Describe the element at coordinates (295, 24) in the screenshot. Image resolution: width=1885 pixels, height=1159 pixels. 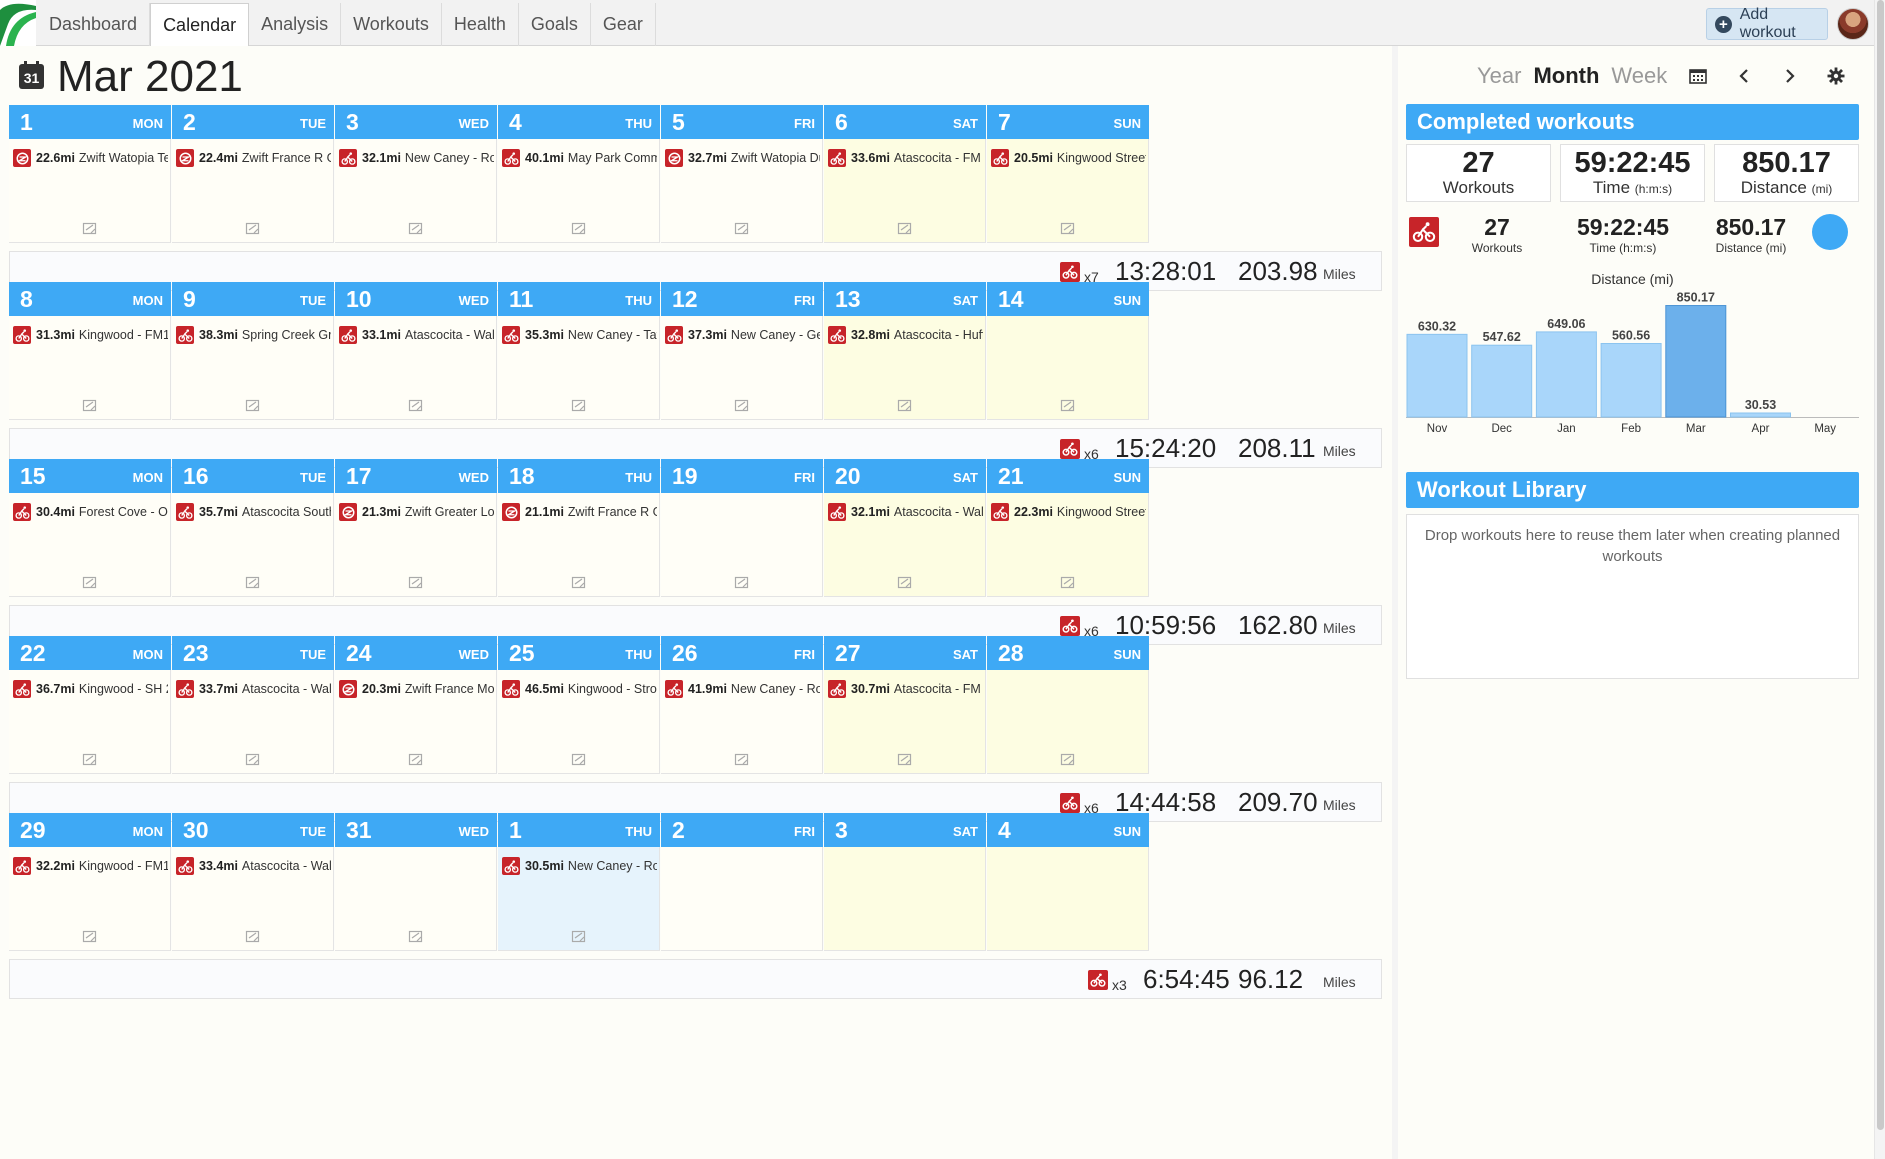
I see `tab-analysis: Analysis` at that location.